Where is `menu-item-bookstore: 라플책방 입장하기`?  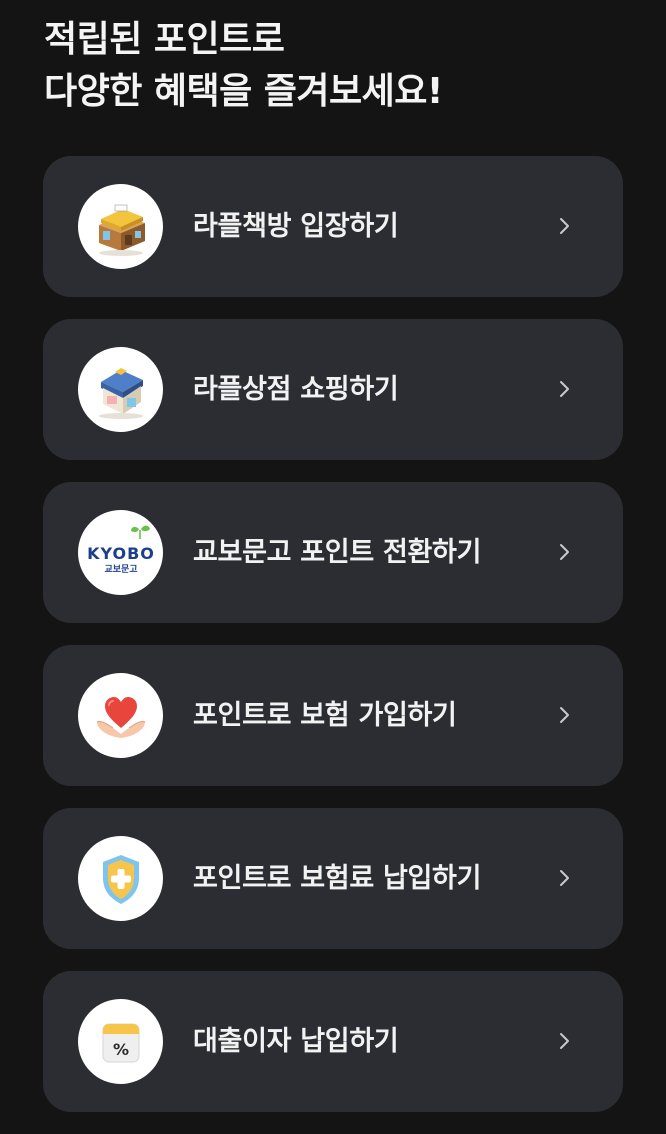 menu-item-bookstore: 라플책방 입장하기 is located at coordinates (333, 226).